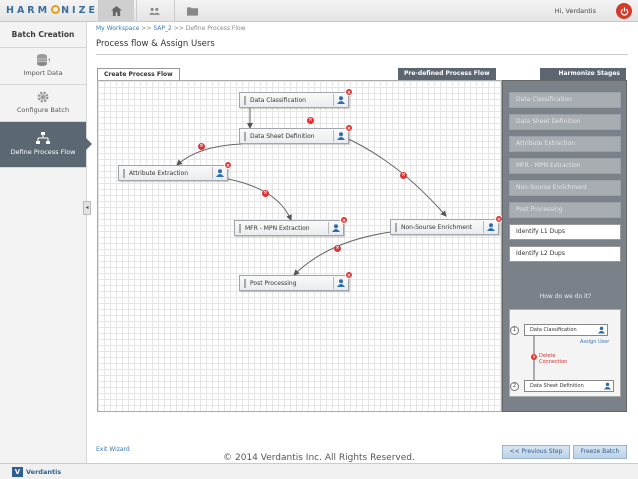 This screenshot has width=638, height=479. I want to click on connection-dsd-attr, so click(209, 154).